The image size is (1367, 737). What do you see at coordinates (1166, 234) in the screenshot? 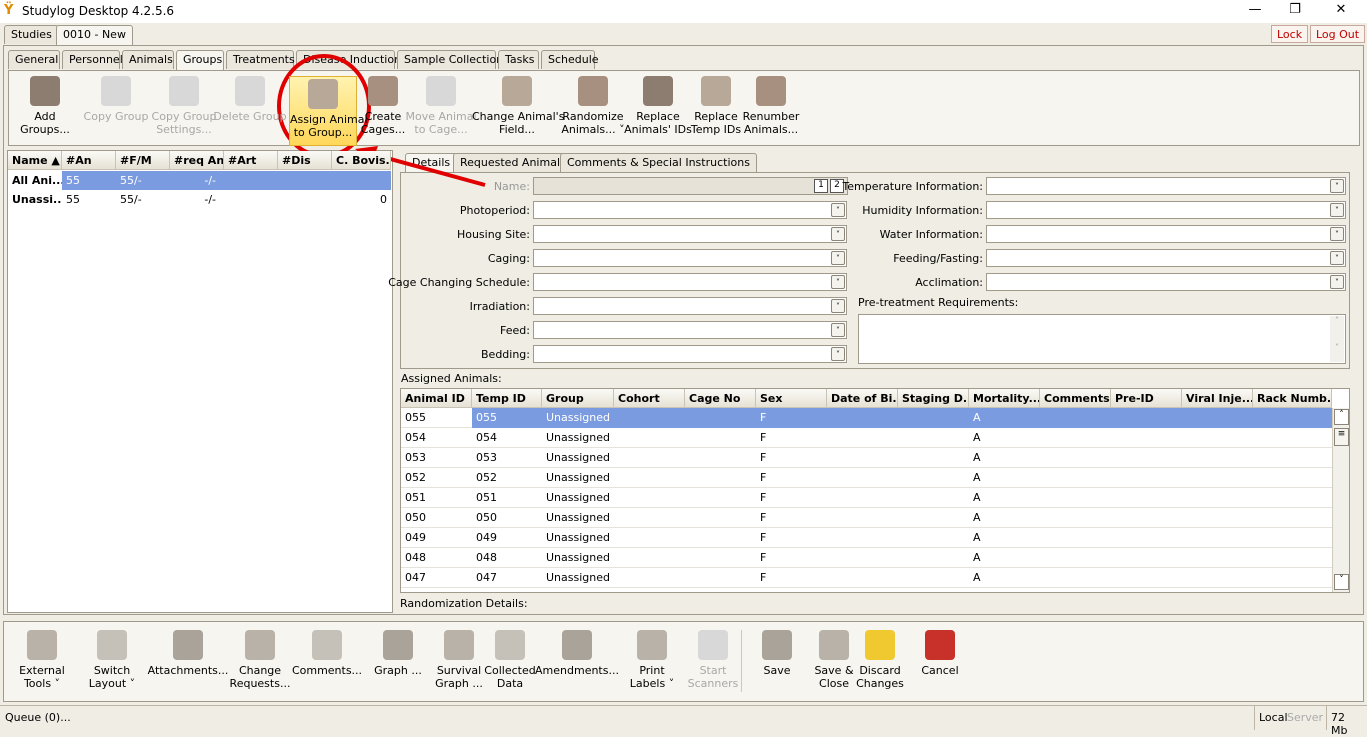
I see `field-water-information: ˅` at bounding box center [1166, 234].